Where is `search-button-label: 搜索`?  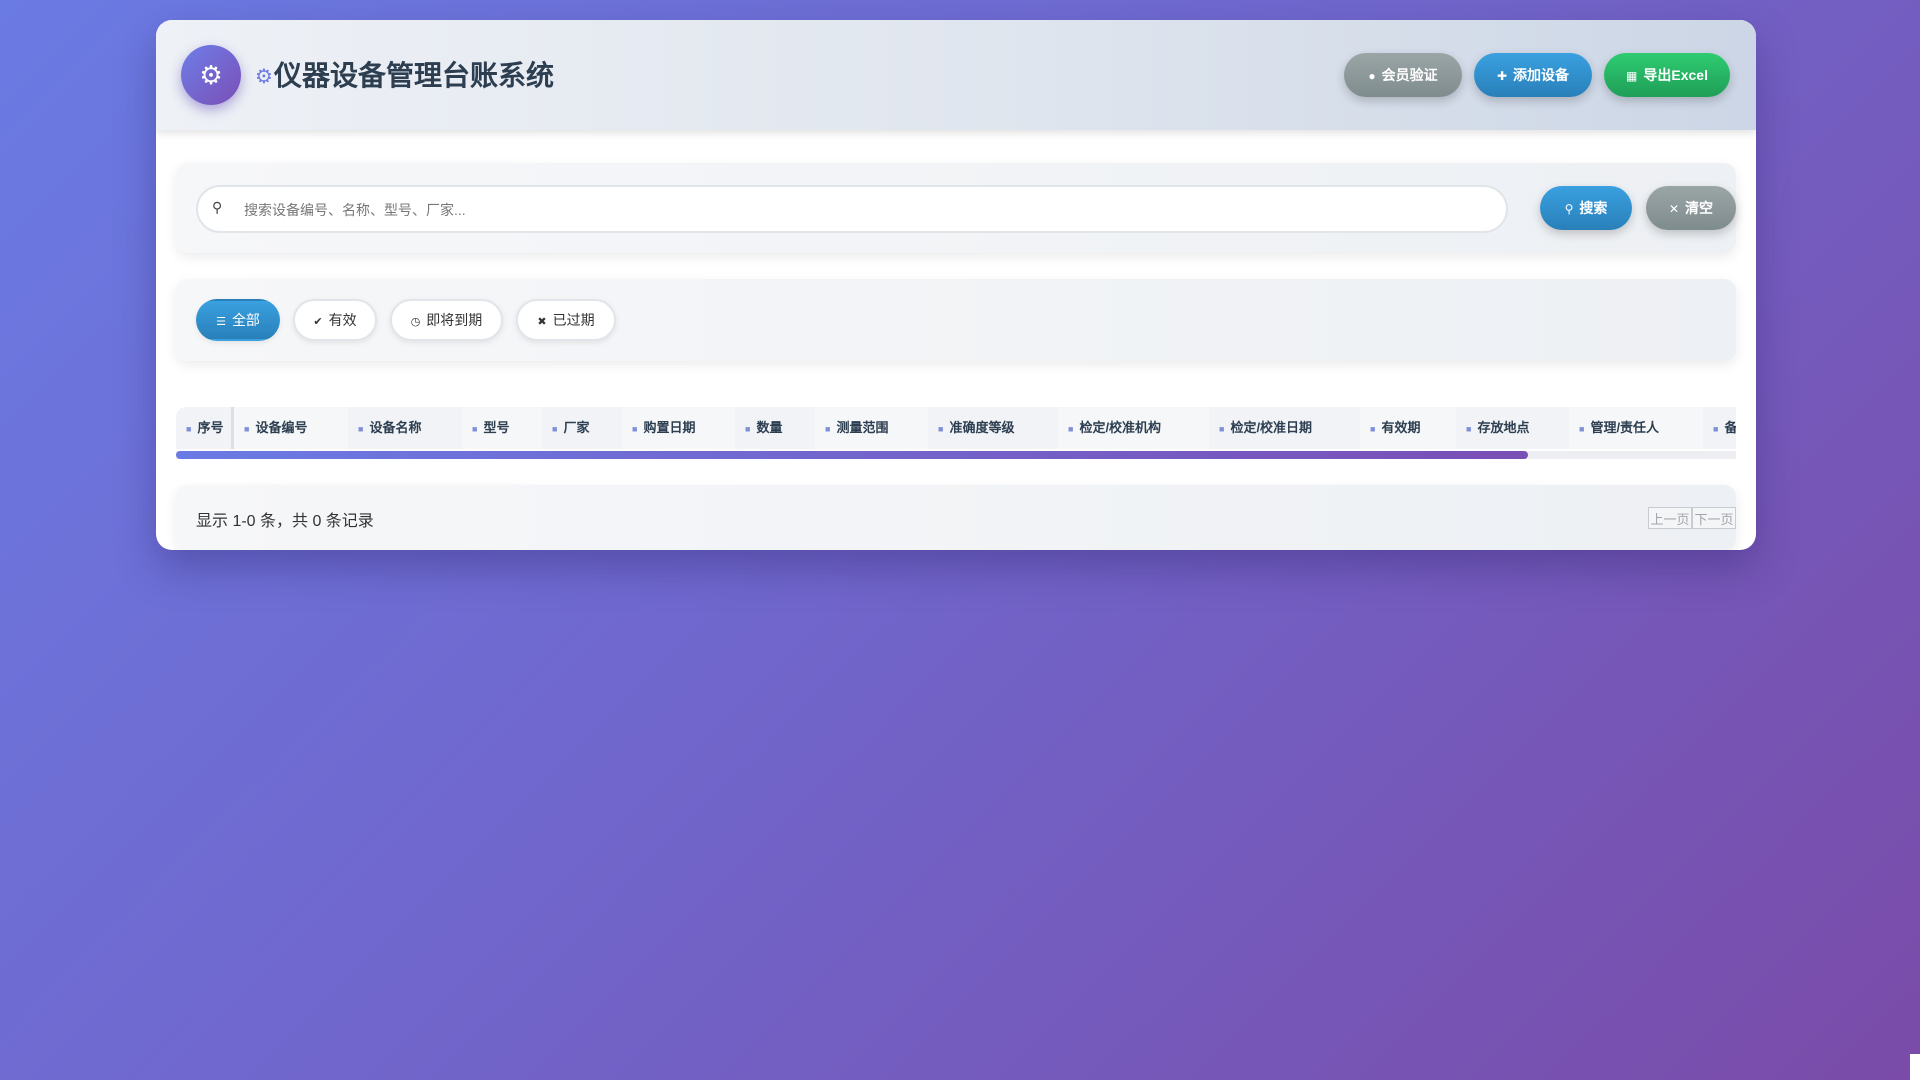 search-button-label: 搜索 is located at coordinates (1593, 208).